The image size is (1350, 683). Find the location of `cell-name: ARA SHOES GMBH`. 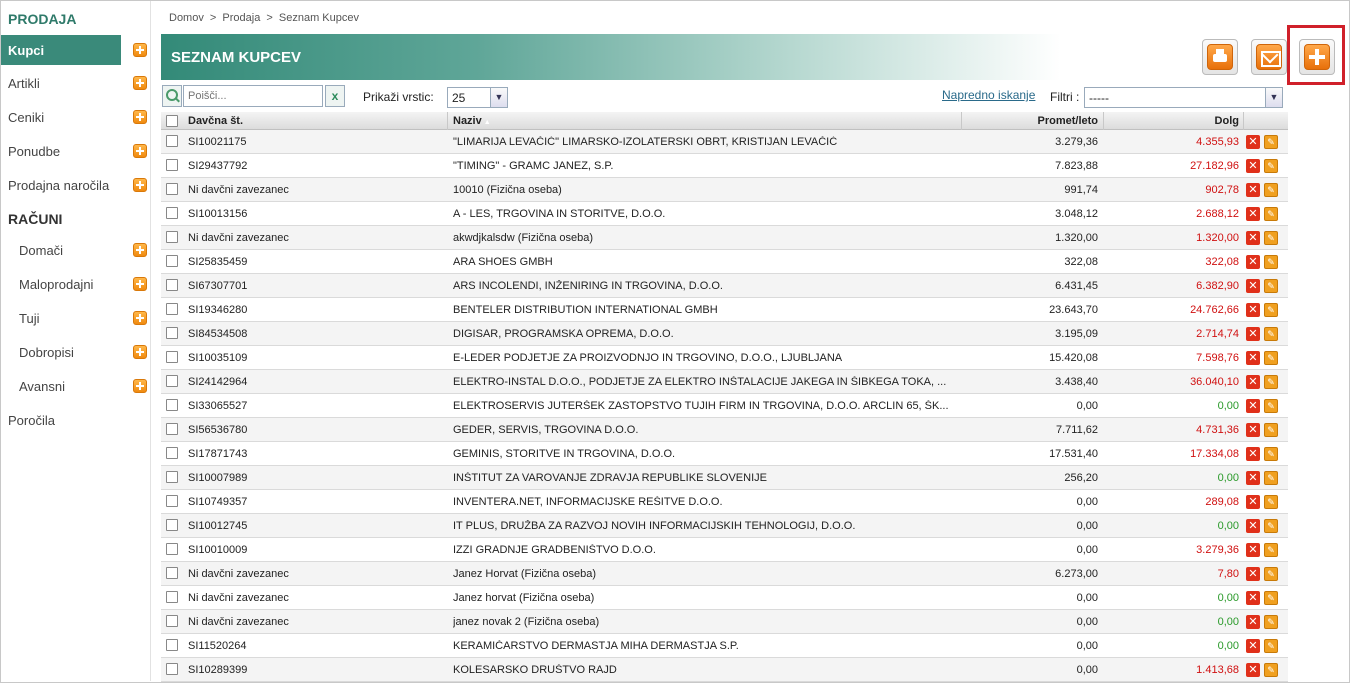

cell-name: ARA SHOES GMBH is located at coordinates (702, 262).